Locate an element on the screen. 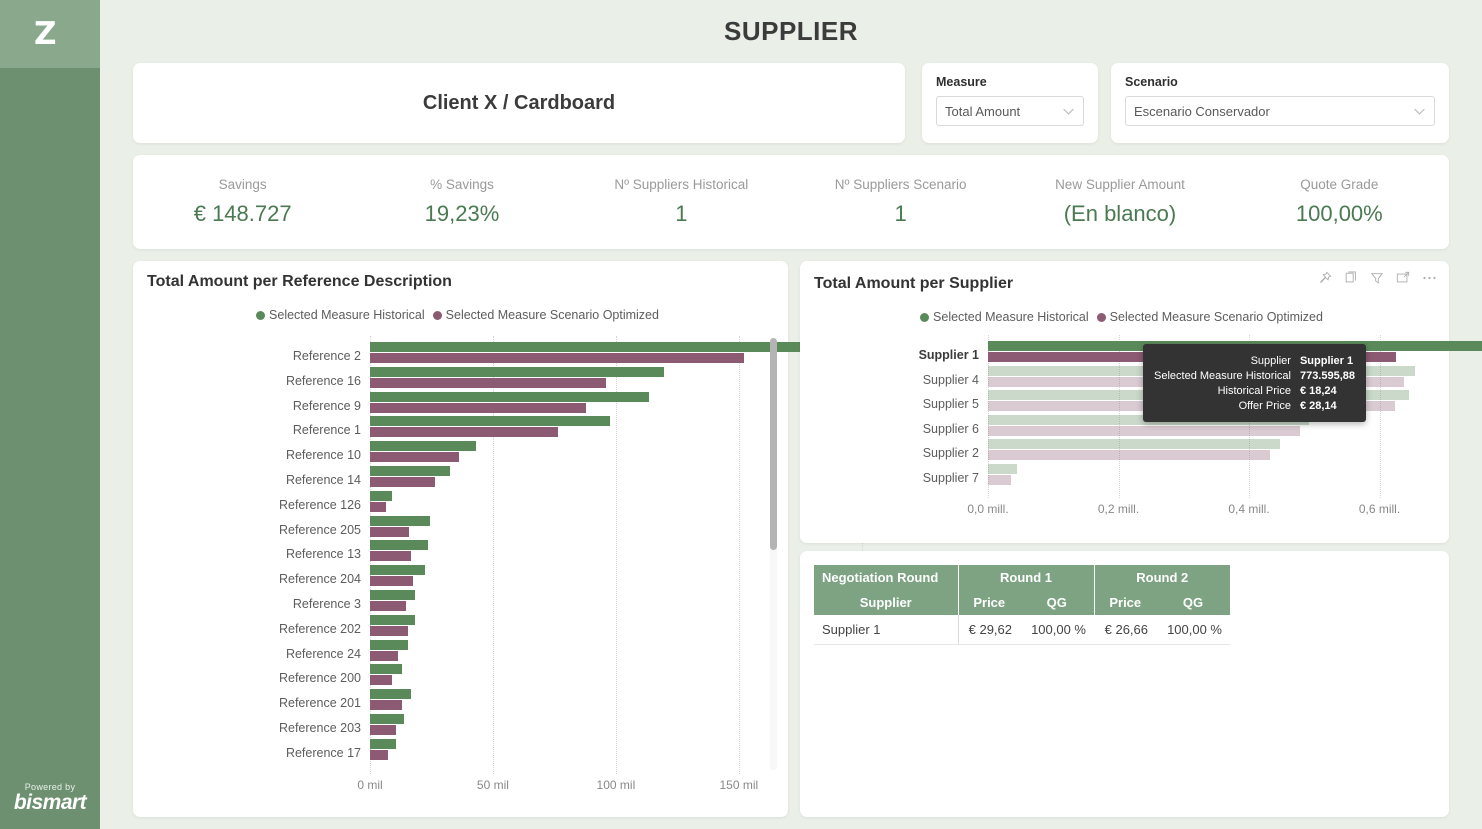 The height and width of the screenshot is (829, 1482). category-axis-label: Reference 10 is located at coordinates (251, 455).